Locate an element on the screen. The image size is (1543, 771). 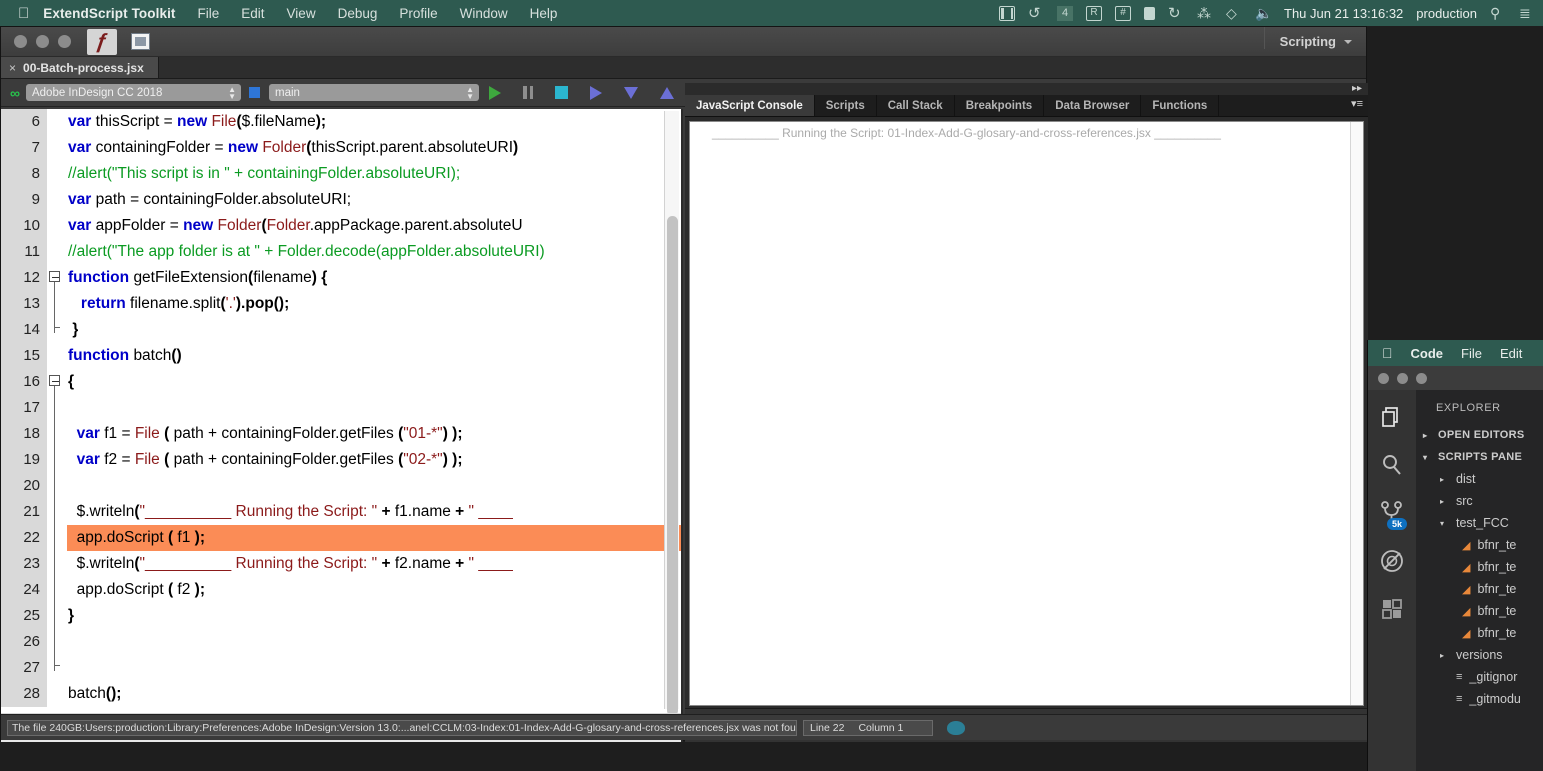
code-line: 26 is located at coordinates (341, 642).